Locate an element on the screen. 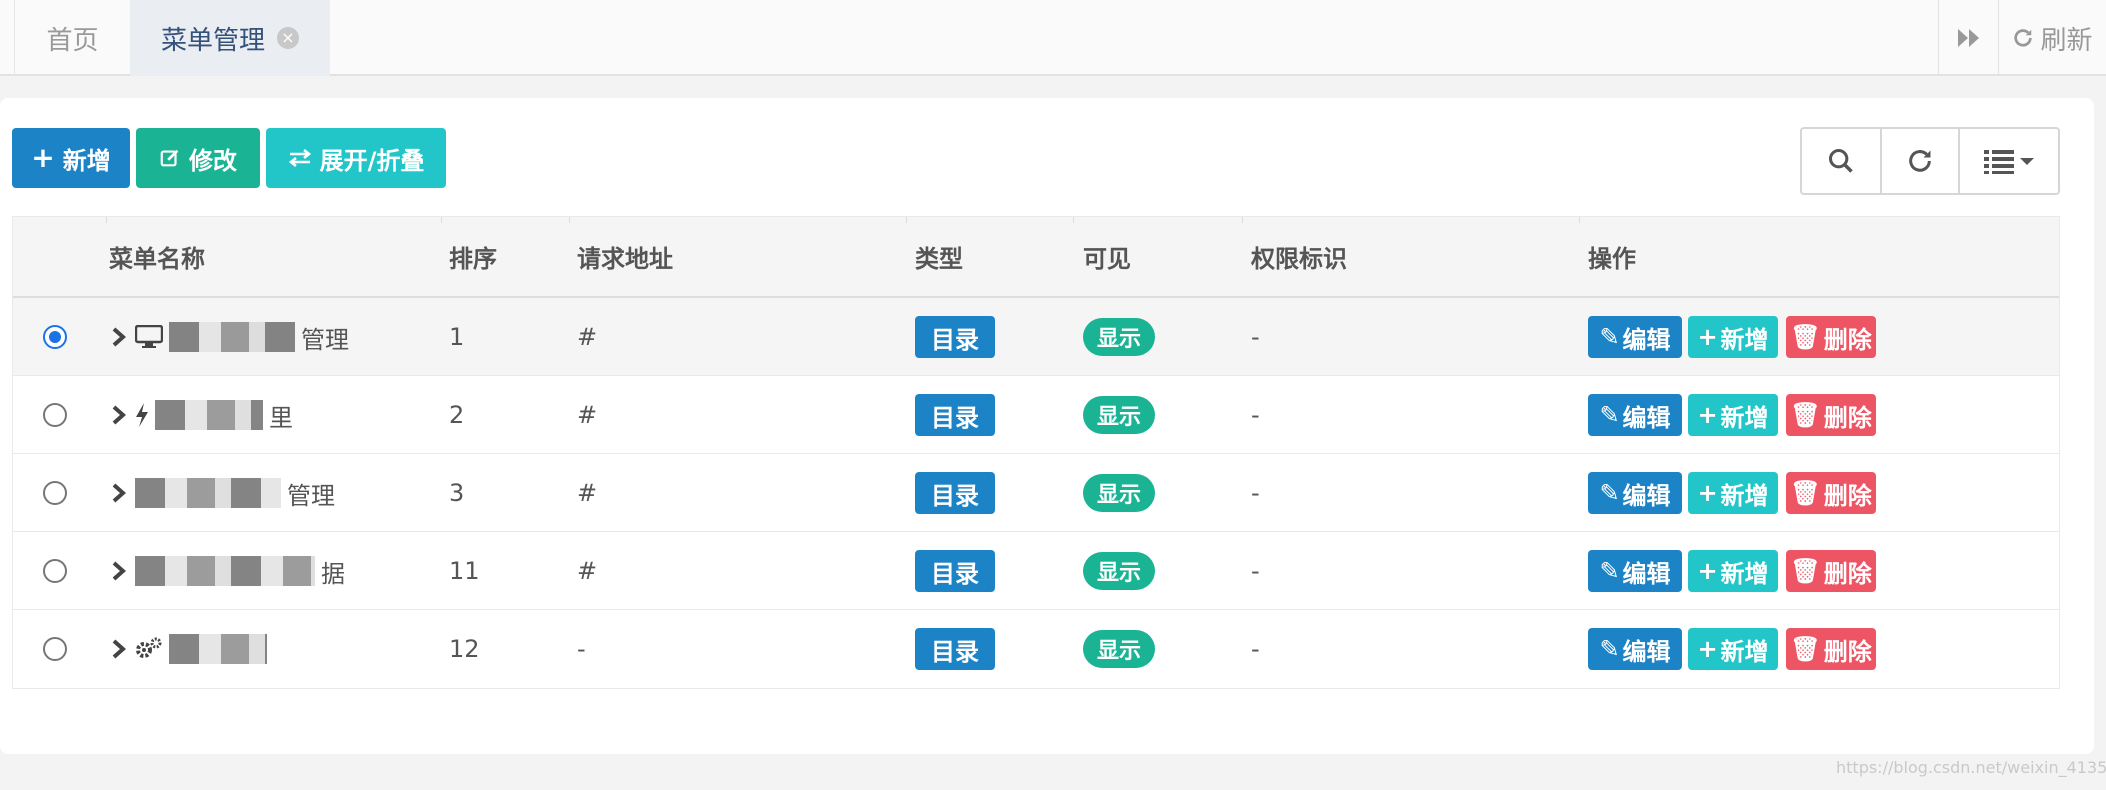 The image size is (2106, 790). table-row: 12 - 目录 显示 - ✎ 编辑 + 新增 🗑 删除 is located at coordinates (1036, 649).